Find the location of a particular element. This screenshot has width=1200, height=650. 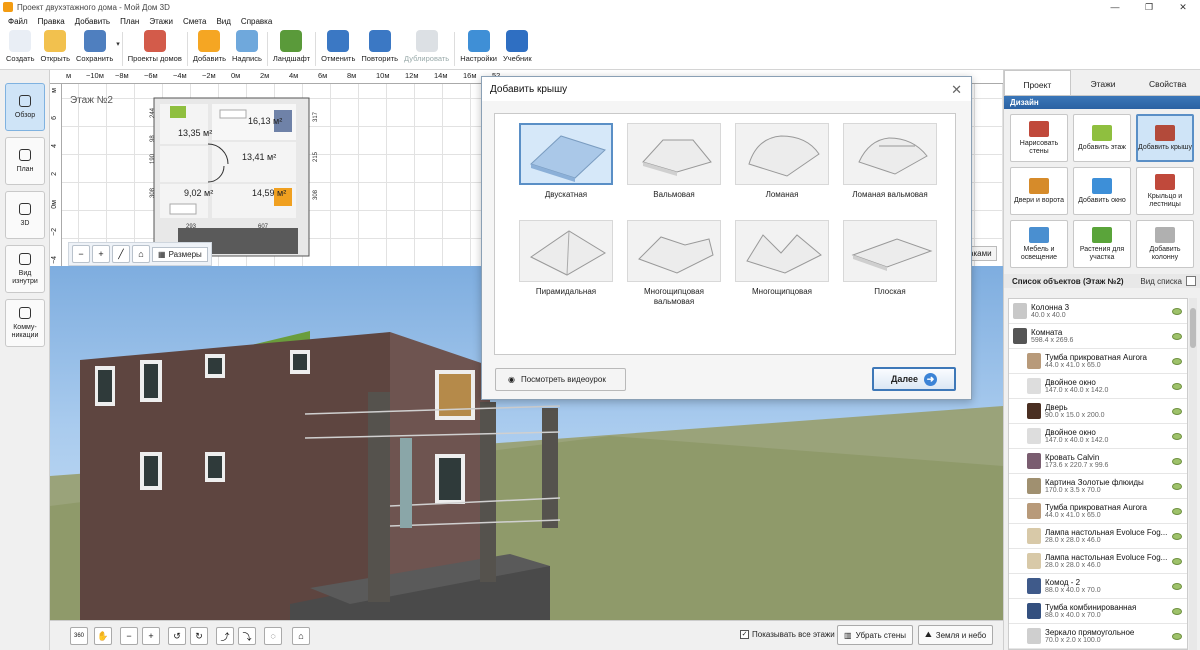

menu-help: Справка is located at coordinates (256, 21).